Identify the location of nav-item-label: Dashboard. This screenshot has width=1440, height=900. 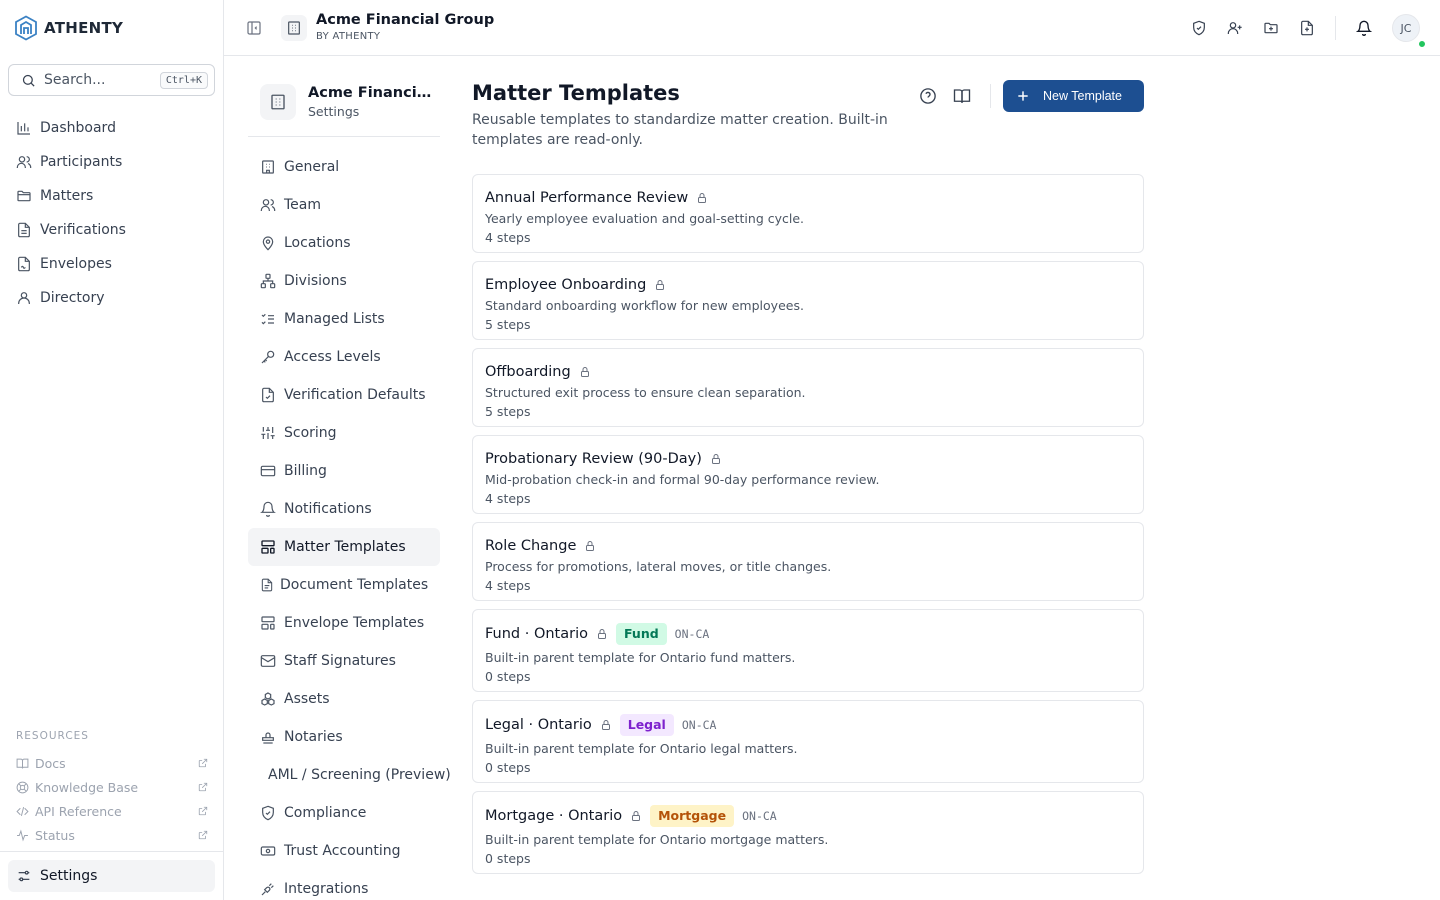
(78, 128).